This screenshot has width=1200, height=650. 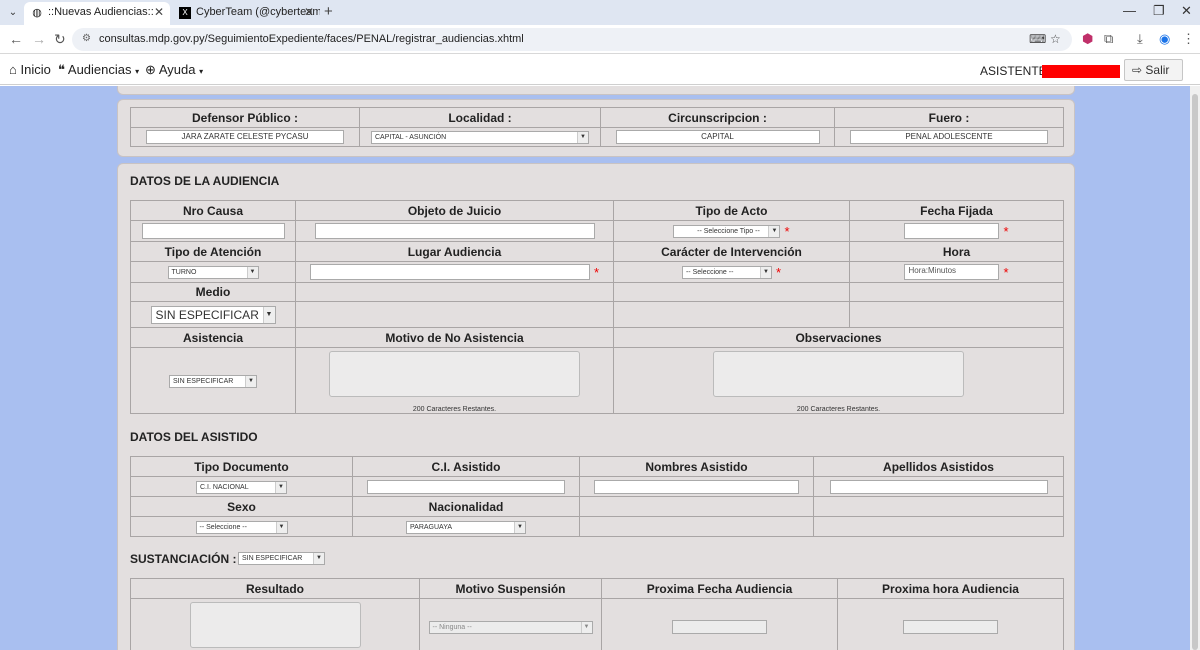 What do you see at coordinates (16, 39) in the screenshot?
I see `back-icon: ←` at bounding box center [16, 39].